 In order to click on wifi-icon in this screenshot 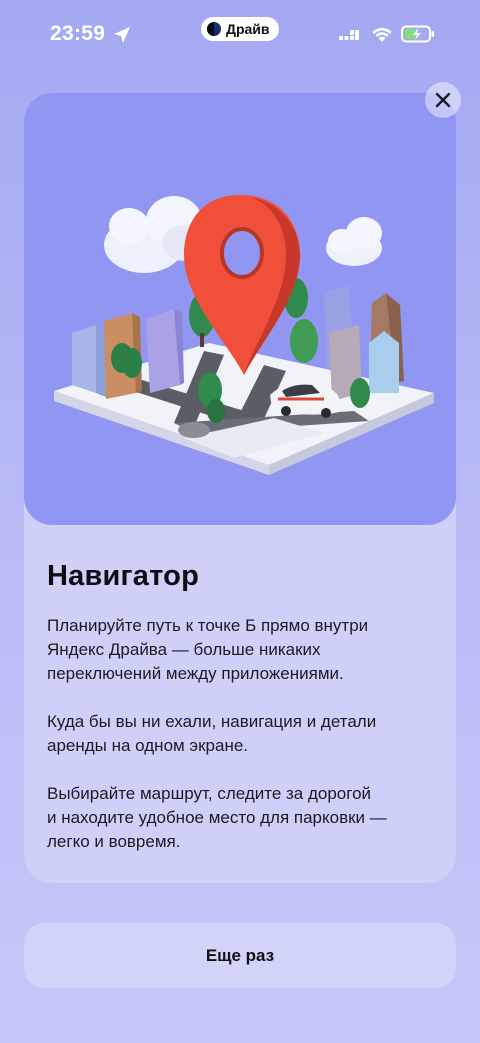, I will do `click(382, 34)`.